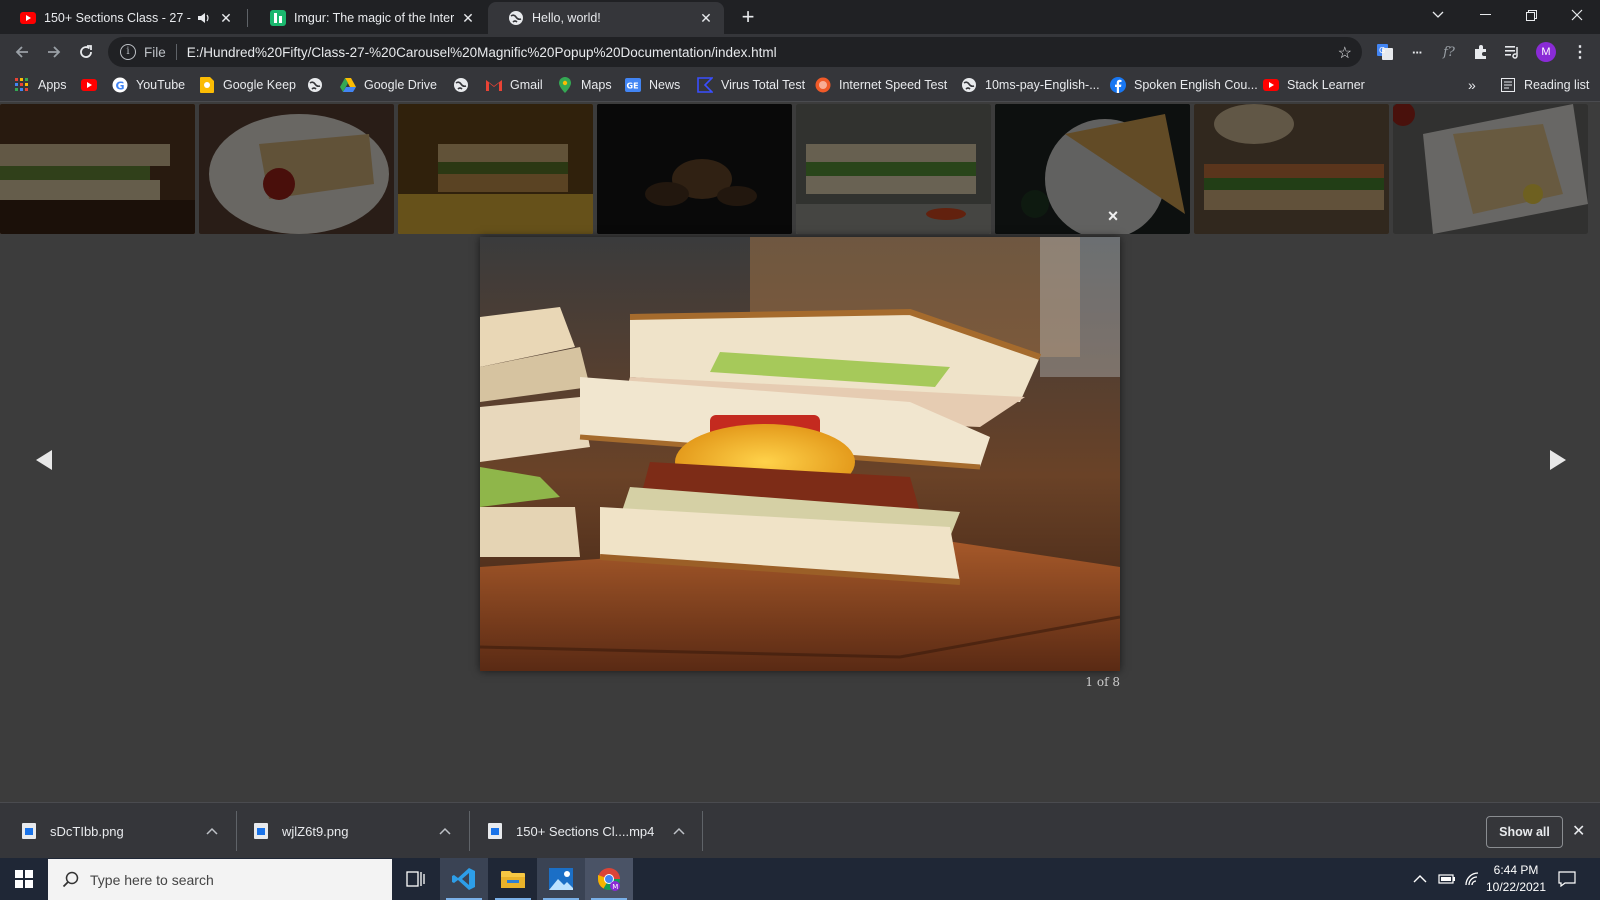 Image resolution: width=1600 pixels, height=900 pixels. I want to click on show-all-downloads-button: Show all, so click(1524, 832).